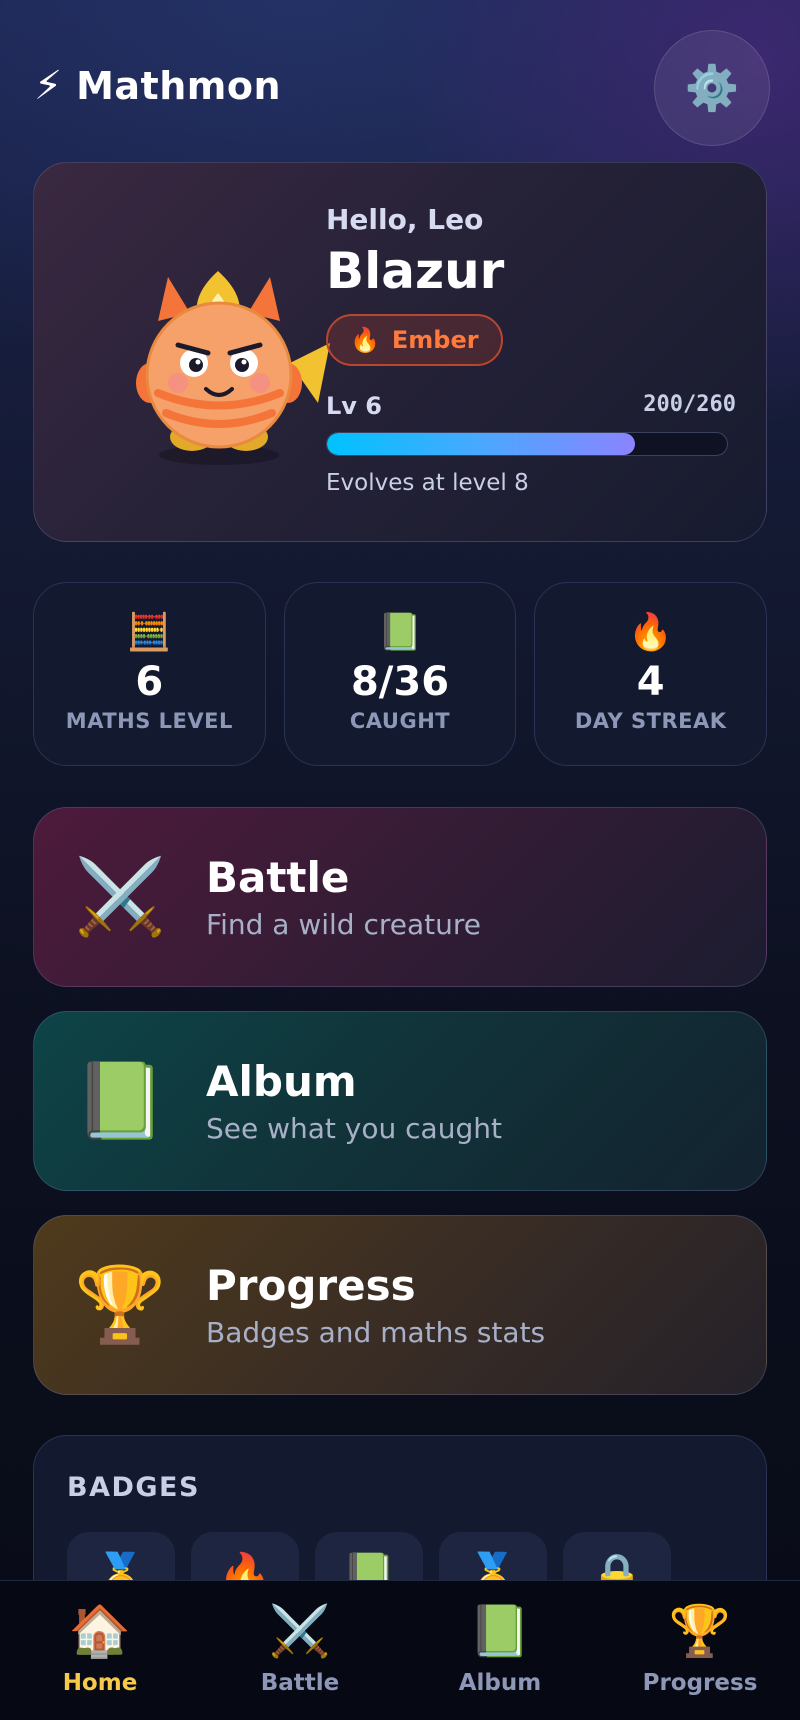  I want to click on stat-label: MATHS LEVEL, so click(149, 721).